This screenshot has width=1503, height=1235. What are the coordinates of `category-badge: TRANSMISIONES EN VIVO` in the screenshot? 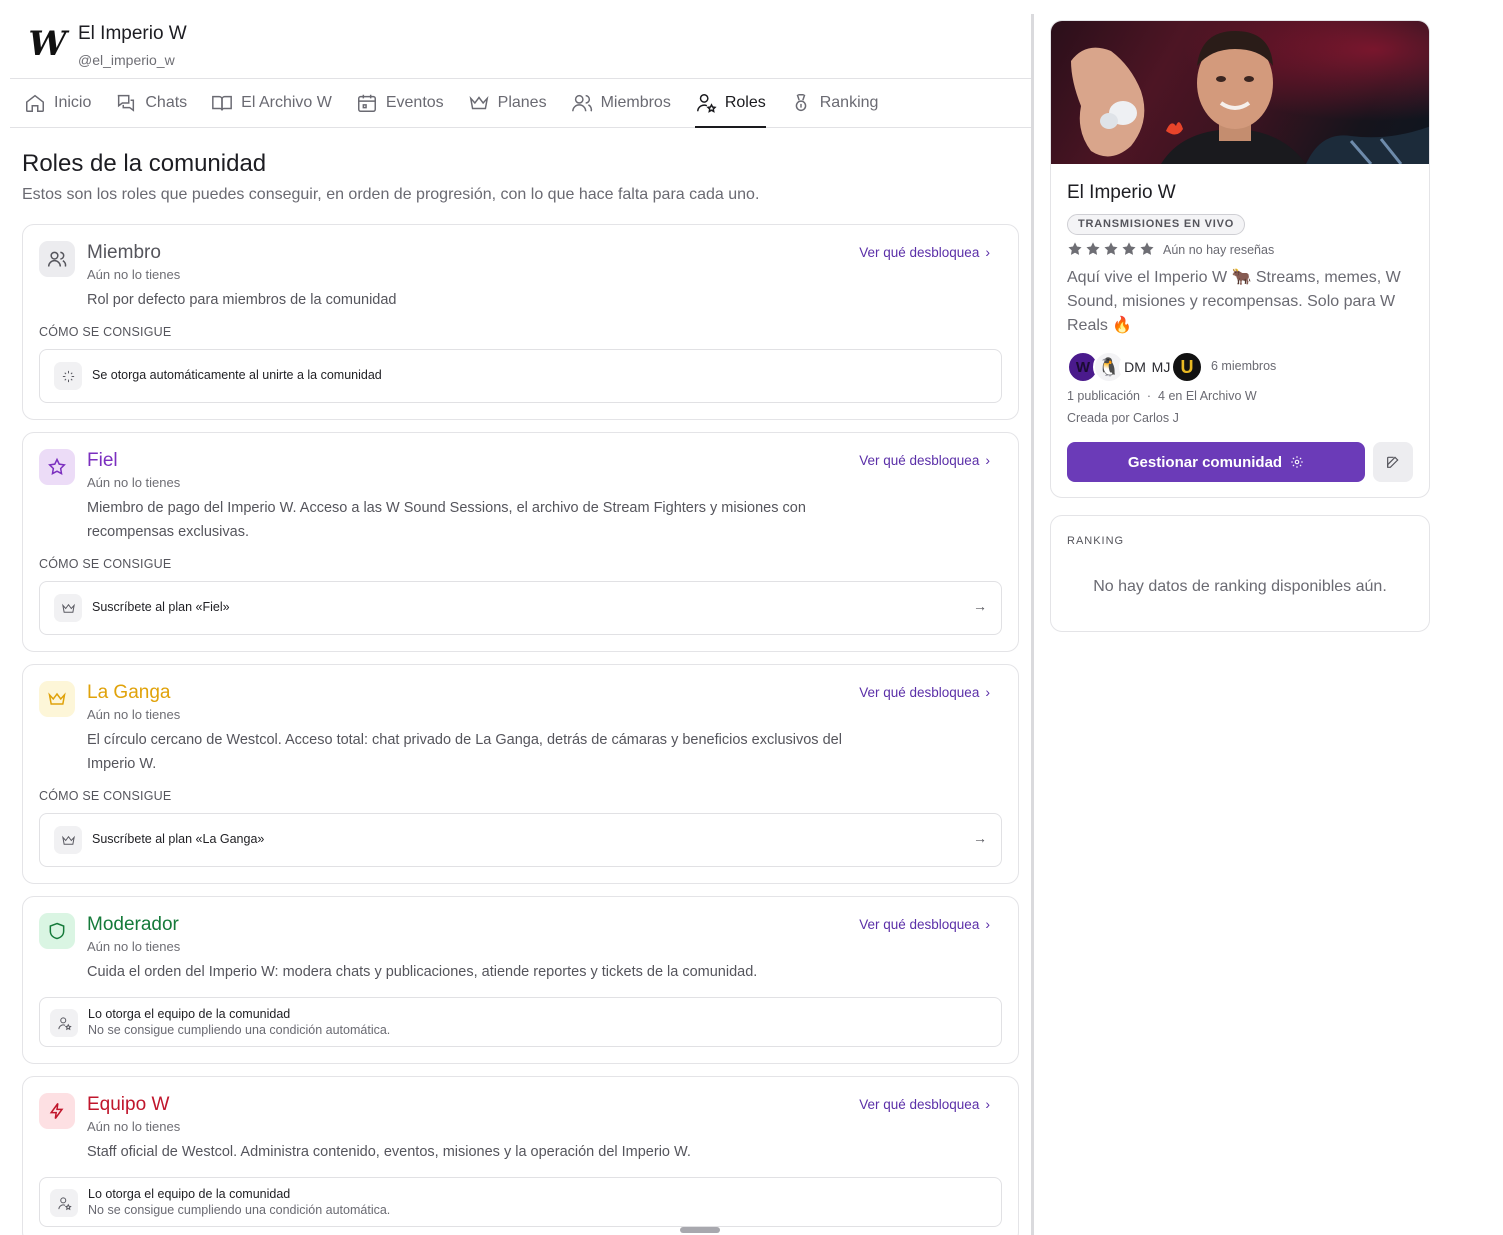 It's located at (1156, 224).